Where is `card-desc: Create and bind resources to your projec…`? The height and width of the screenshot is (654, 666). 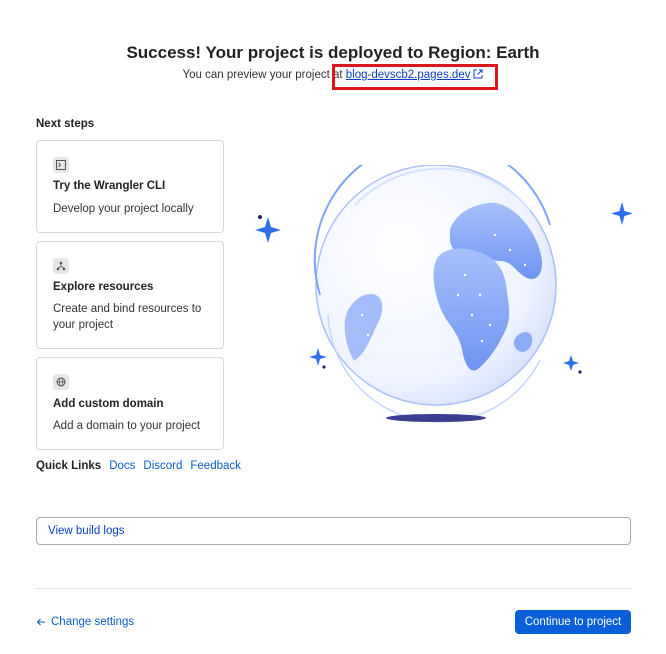
card-desc: Create and bind resources to your projec… is located at coordinates (127, 317).